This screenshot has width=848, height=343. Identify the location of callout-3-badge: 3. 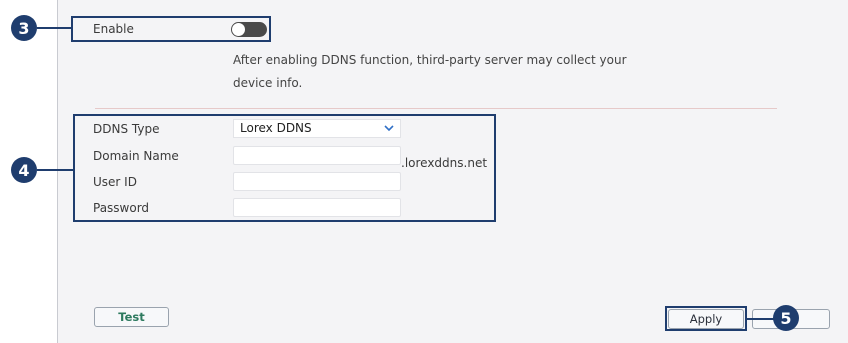
(24, 28).